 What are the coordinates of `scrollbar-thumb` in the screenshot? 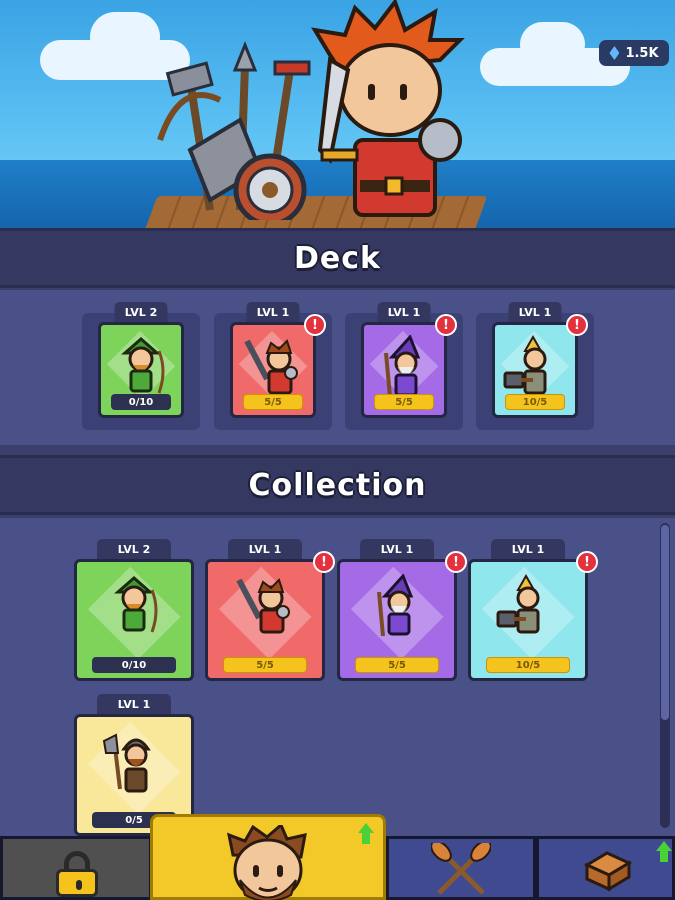 It's located at (665, 622).